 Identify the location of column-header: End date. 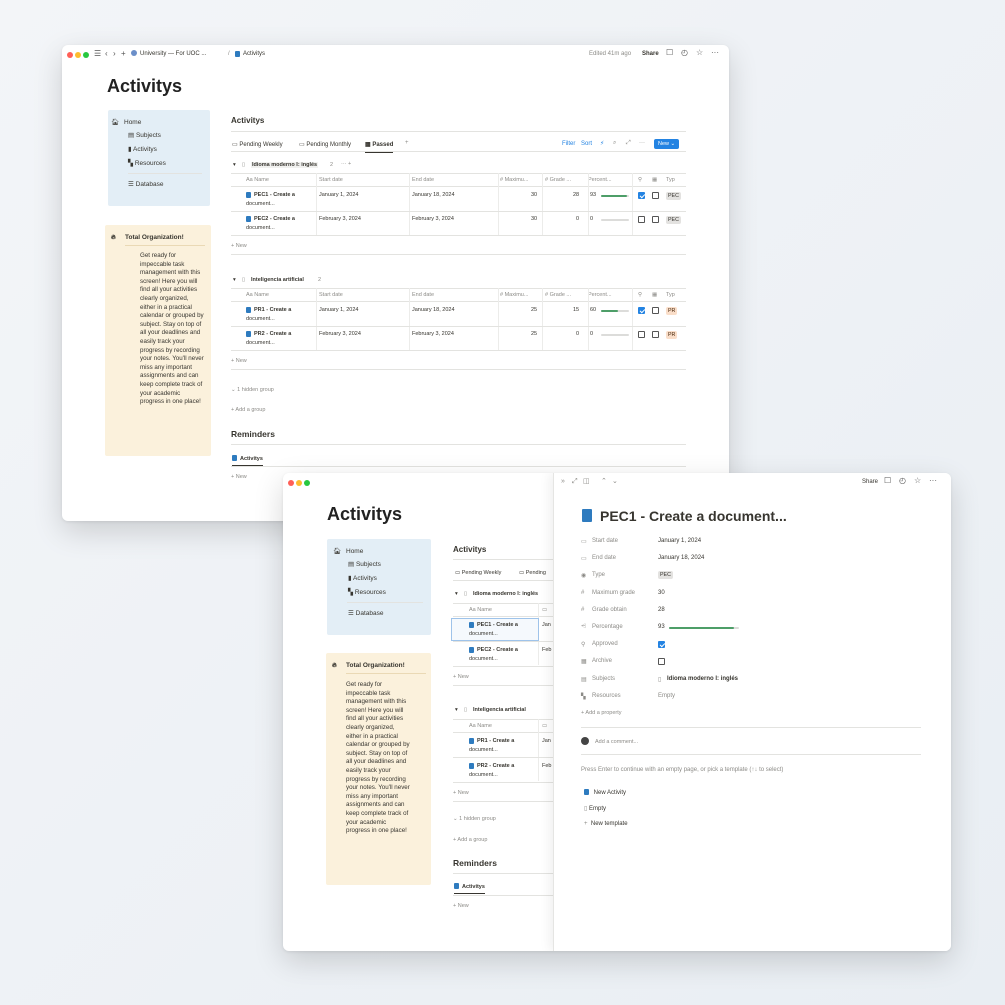
(423, 180).